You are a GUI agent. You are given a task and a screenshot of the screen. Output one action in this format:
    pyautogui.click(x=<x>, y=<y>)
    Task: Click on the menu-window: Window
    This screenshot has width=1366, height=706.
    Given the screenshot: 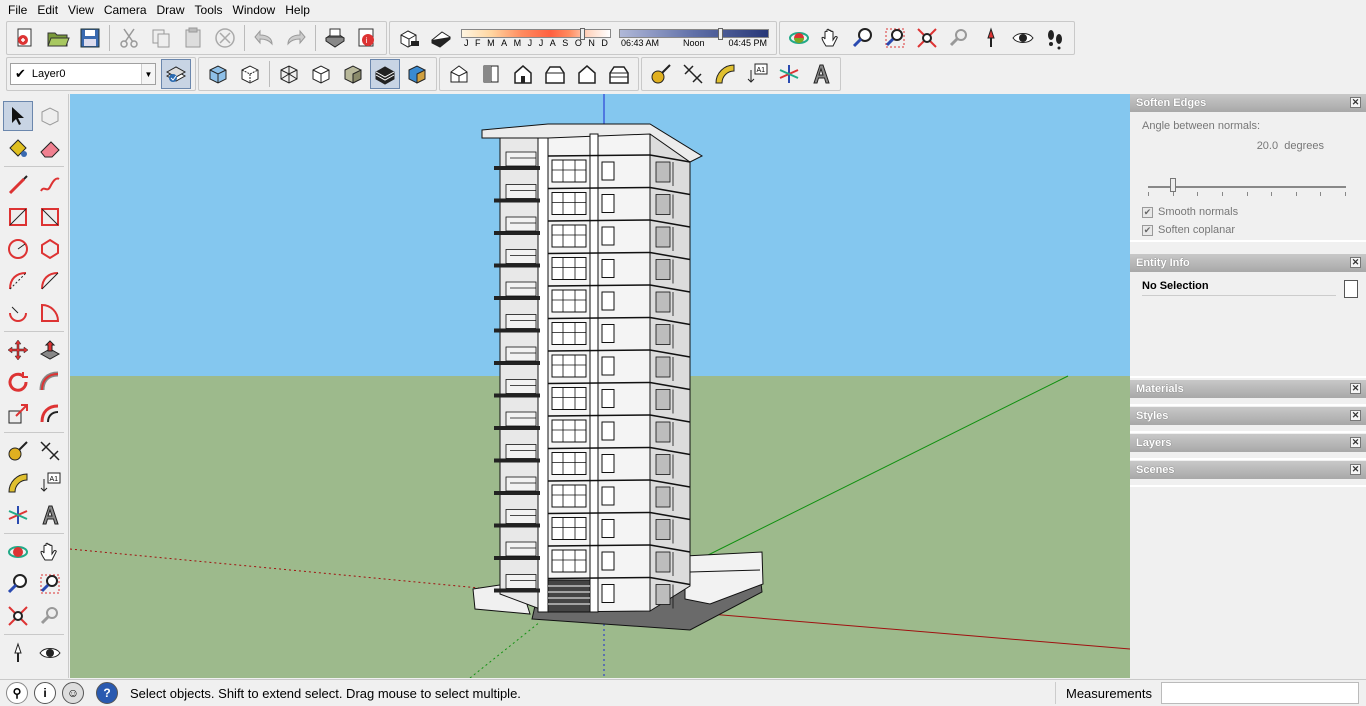 What is the action you would take?
    pyautogui.click(x=254, y=10)
    